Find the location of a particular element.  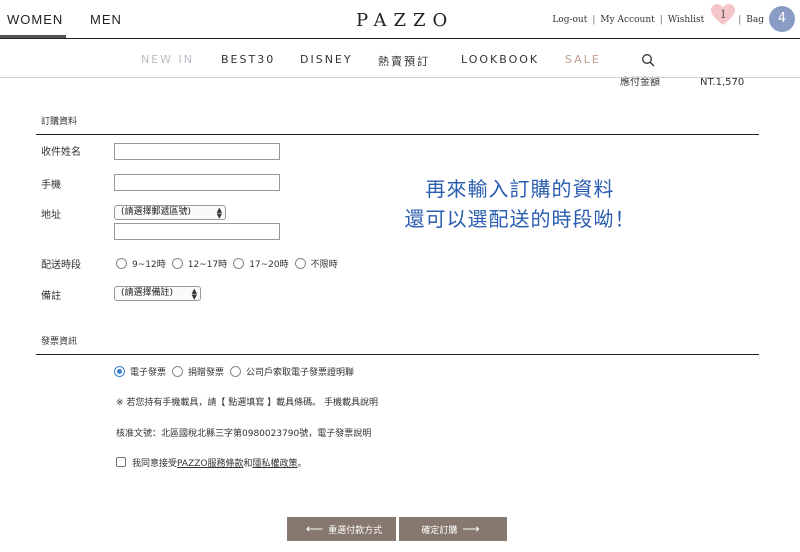

delivery-time-label-12-17: 12~17時 is located at coordinates (207, 265).